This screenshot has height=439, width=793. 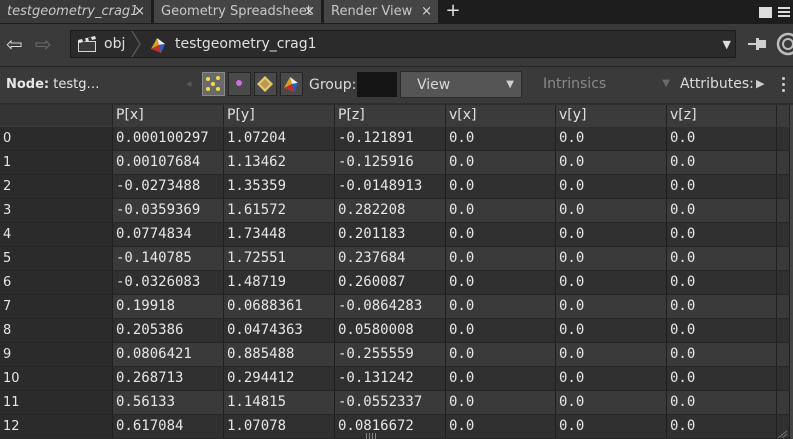 What do you see at coordinates (168, 306) in the screenshot?
I see `cell-px: 0.19918` at bounding box center [168, 306].